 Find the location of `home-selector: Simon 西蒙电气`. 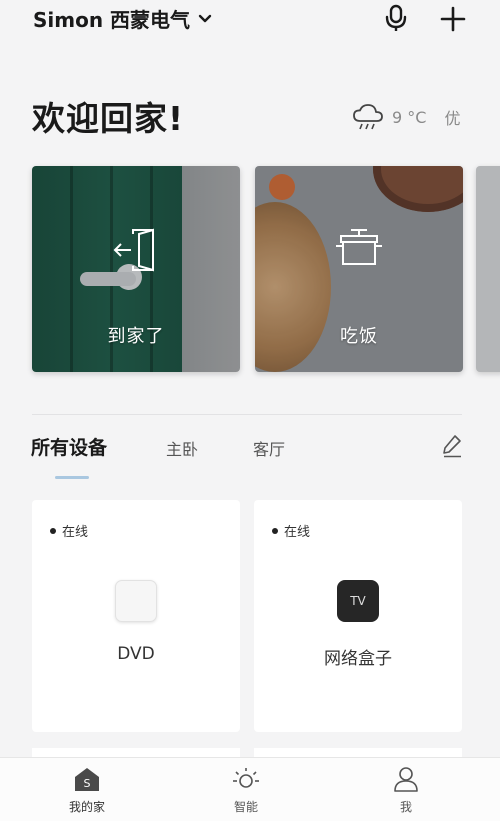

home-selector: Simon 西蒙电气 is located at coordinates (122, 18).